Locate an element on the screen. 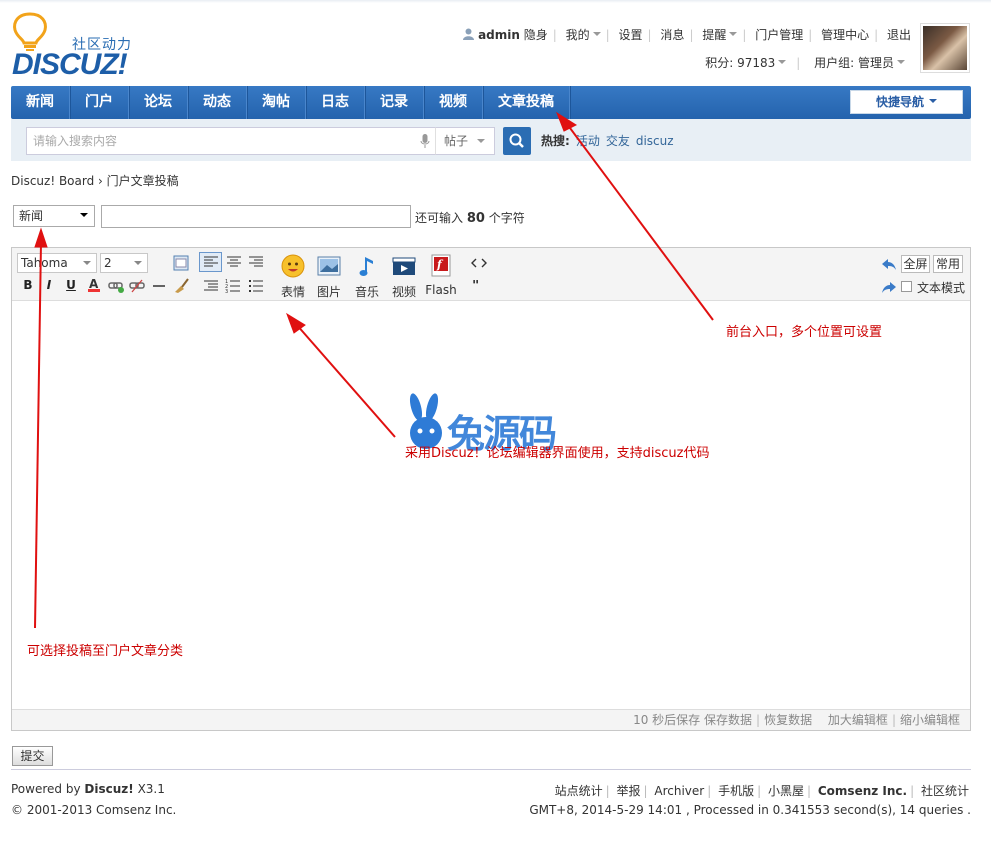 The width and height of the screenshot is (991, 848). powered-prefix: Powered by is located at coordinates (46, 789).